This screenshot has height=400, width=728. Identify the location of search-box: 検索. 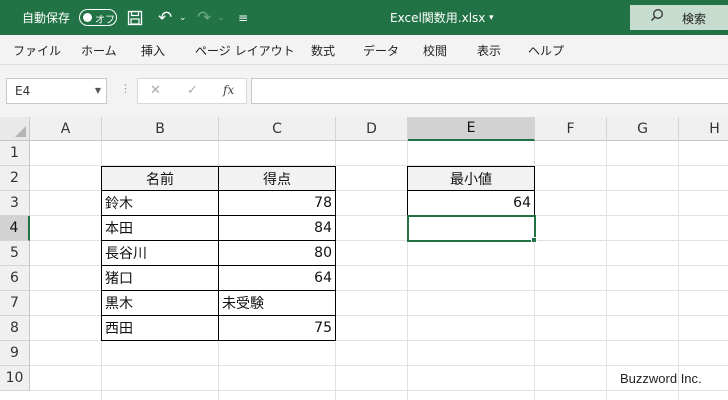
(679, 17).